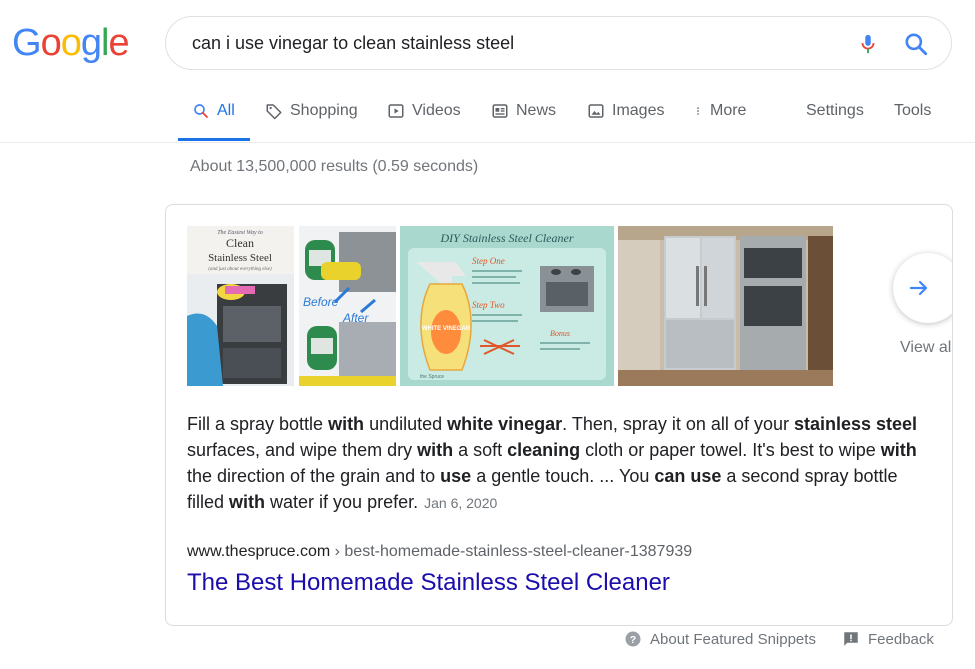 Image resolution: width=975 pixels, height=669 pixels. Describe the element at coordinates (563, 476) in the screenshot. I see `snippet-text-run: a gentle touch. ... You` at that location.